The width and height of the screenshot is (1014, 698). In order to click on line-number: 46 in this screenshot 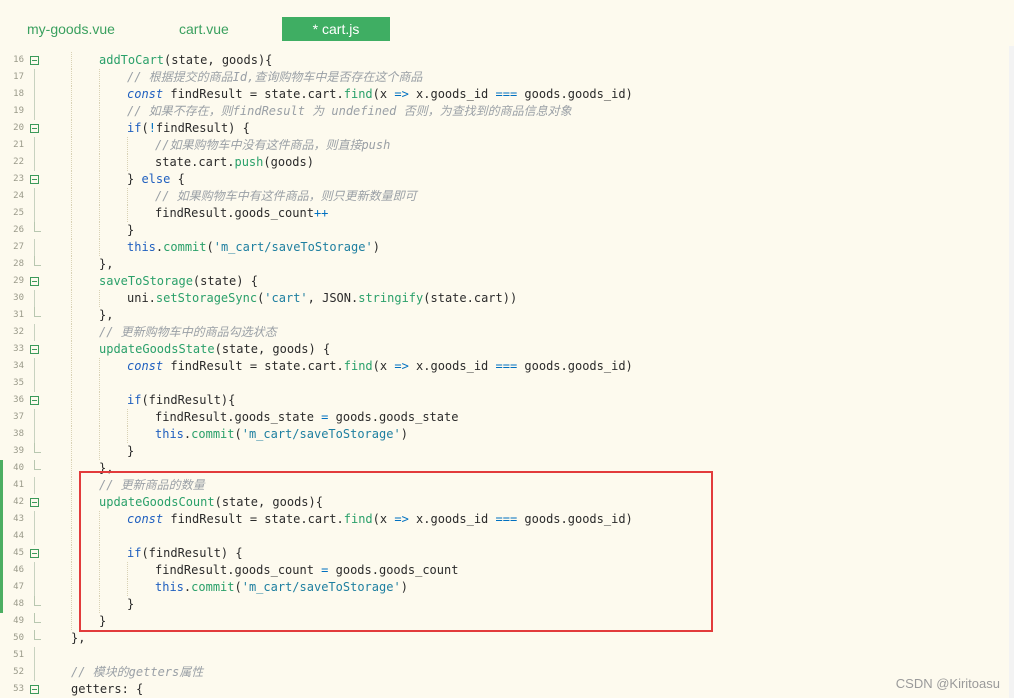, I will do `click(18, 570)`.